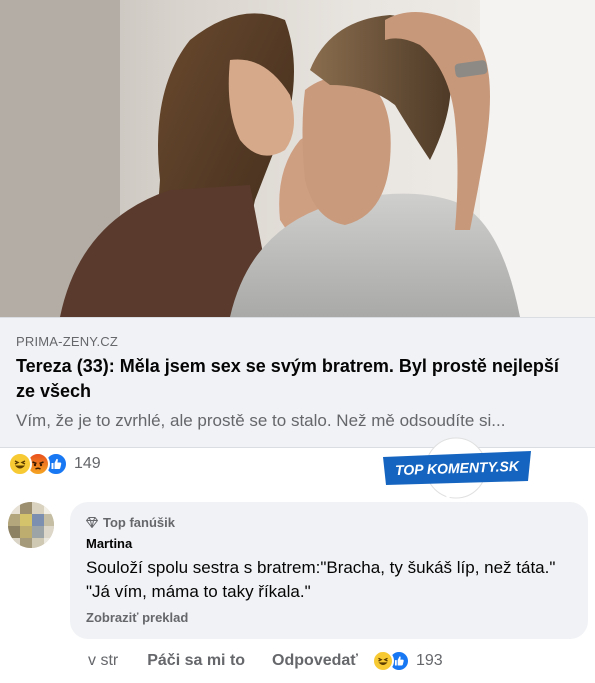 The height and width of the screenshot is (683, 595). What do you see at coordinates (92, 522) in the screenshot?
I see `diamond-icon` at bounding box center [92, 522].